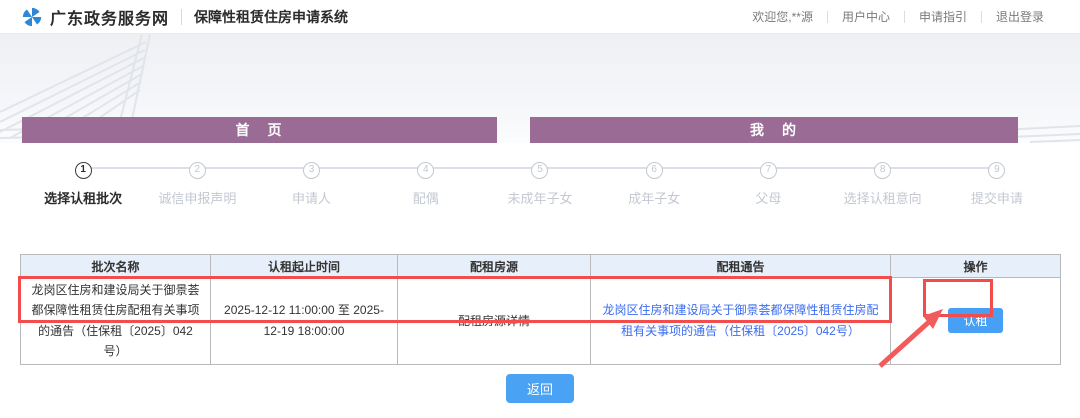 The height and width of the screenshot is (418, 1080). What do you see at coordinates (975, 266) in the screenshot?
I see `col-action: 操作` at bounding box center [975, 266].